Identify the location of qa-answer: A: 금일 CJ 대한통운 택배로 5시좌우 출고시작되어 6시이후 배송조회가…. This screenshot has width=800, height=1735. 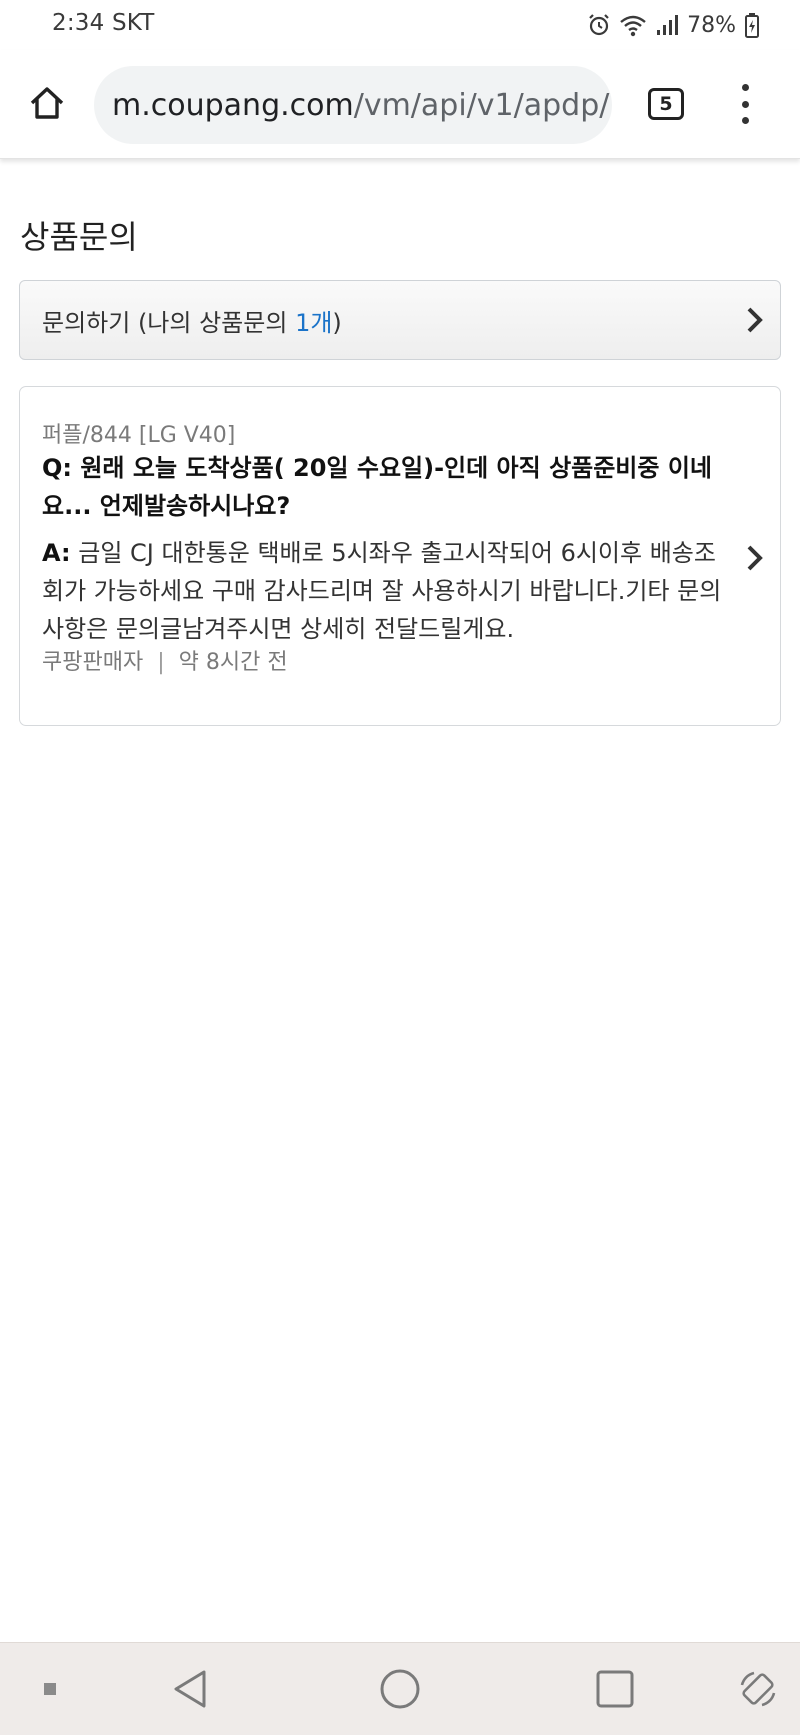
(387, 591).